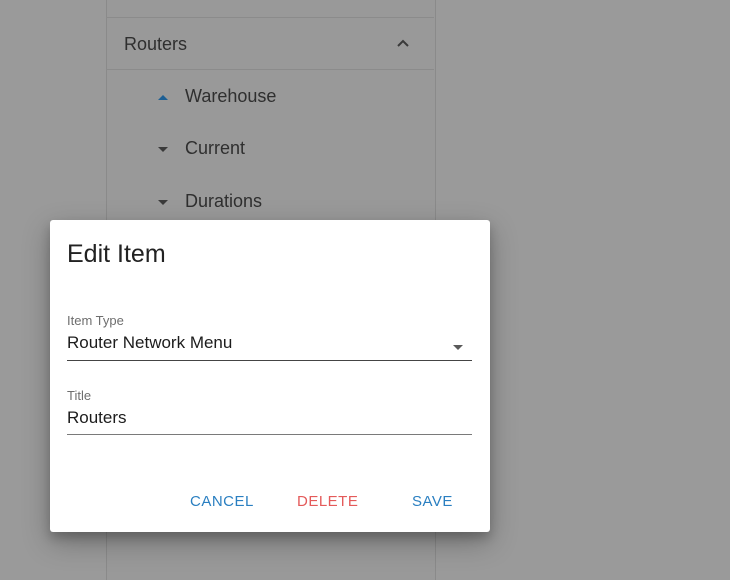 The height and width of the screenshot is (580, 730). What do you see at coordinates (222, 501) in the screenshot?
I see `cancel-button: CANCEL` at bounding box center [222, 501].